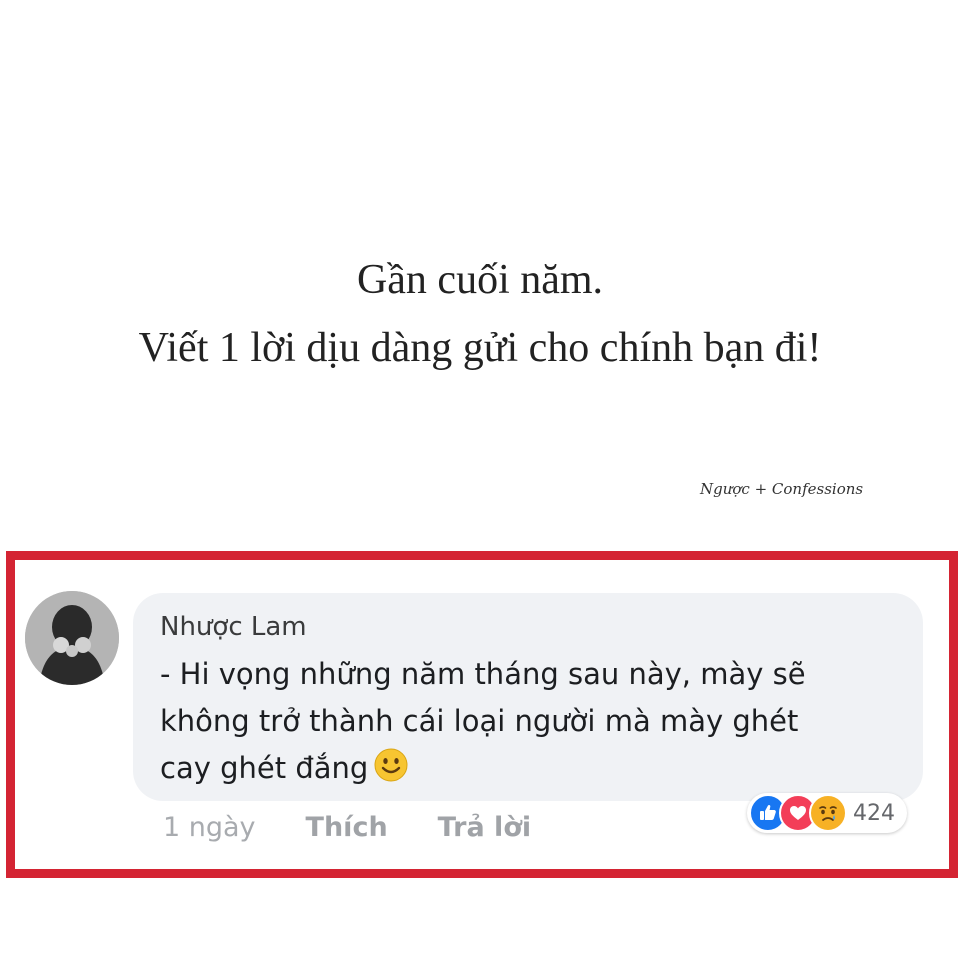 Image resolution: width=960 pixels, height=960 pixels. I want to click on sad-icon, so click(828, 813).